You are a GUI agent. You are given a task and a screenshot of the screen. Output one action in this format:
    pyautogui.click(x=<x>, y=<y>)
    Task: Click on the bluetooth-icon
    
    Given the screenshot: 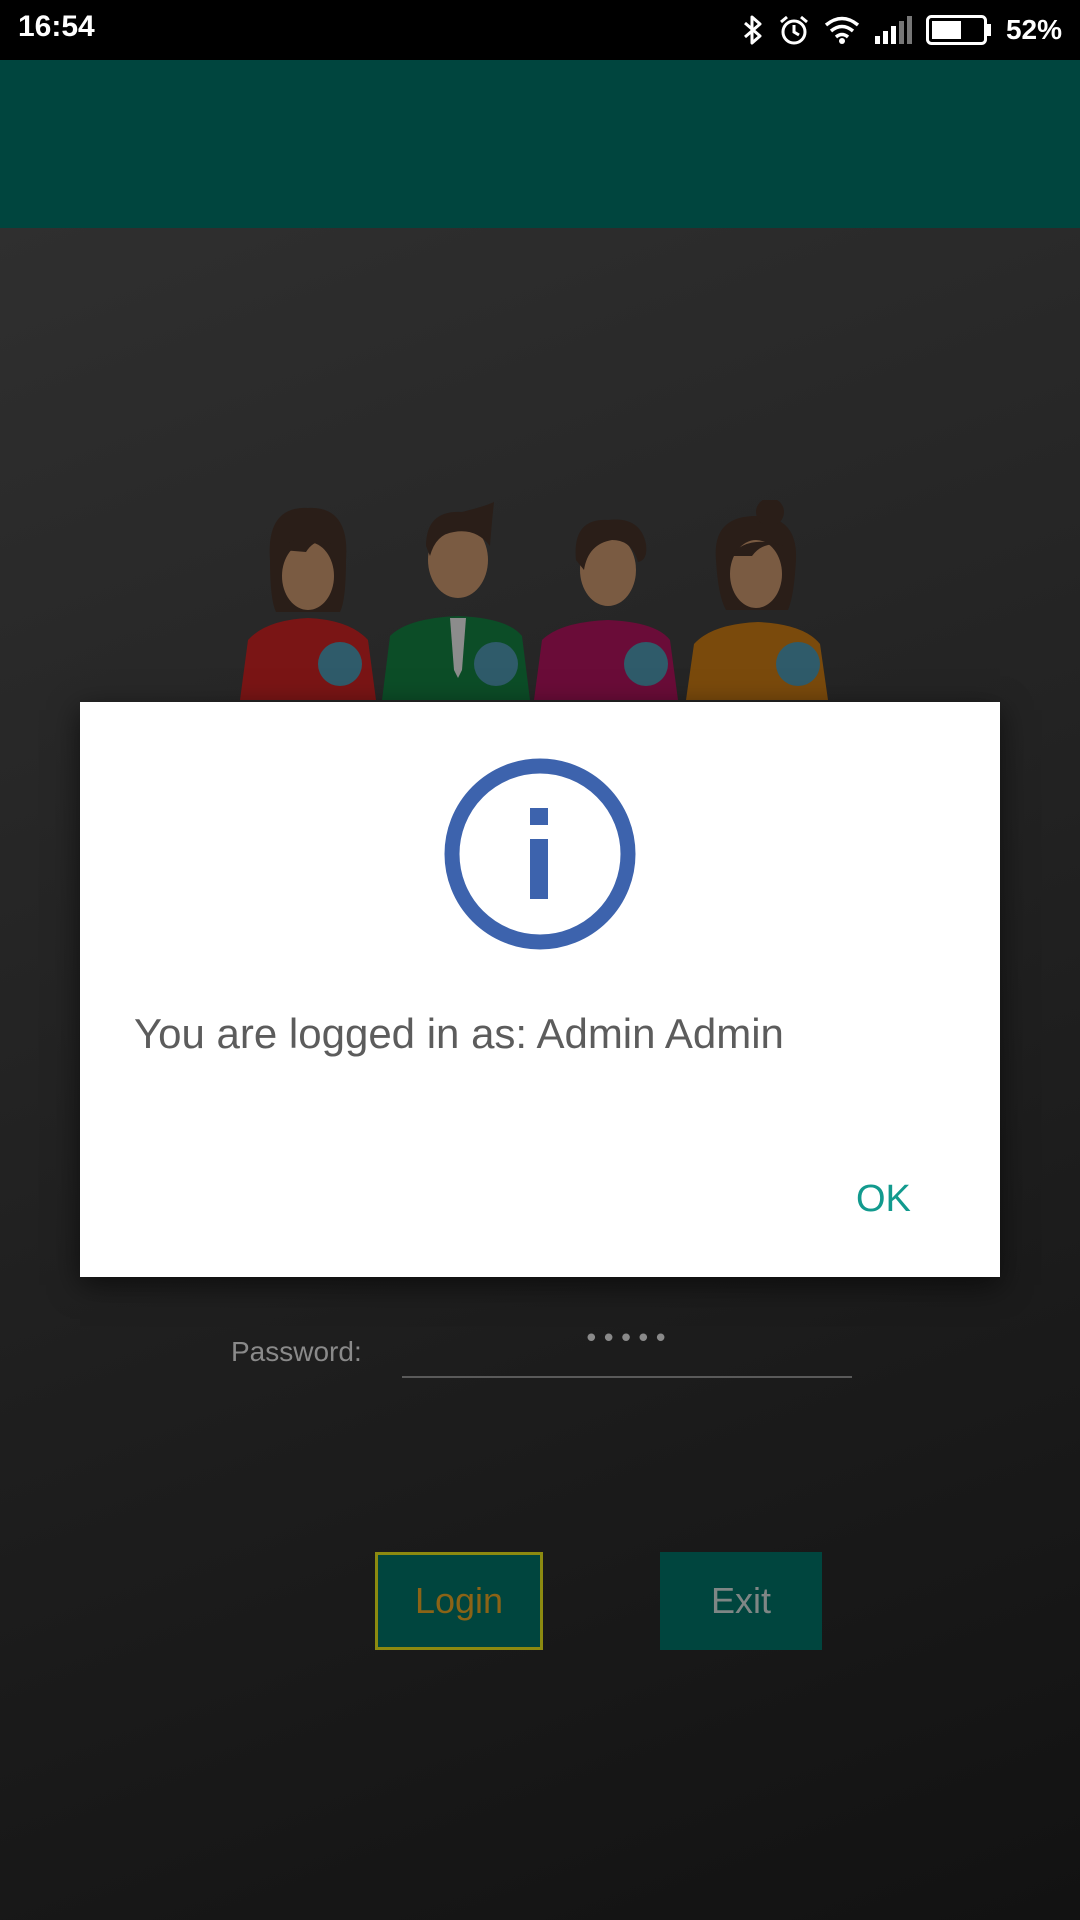 What is the action you would take?
    pyautogui.click(x=752, y=30)
    